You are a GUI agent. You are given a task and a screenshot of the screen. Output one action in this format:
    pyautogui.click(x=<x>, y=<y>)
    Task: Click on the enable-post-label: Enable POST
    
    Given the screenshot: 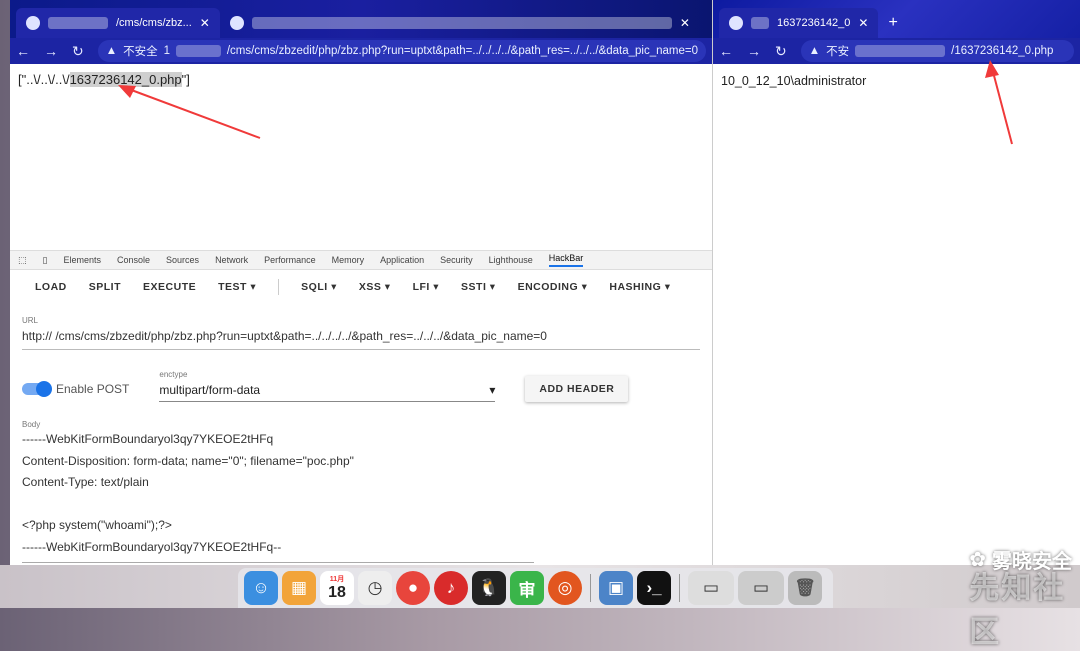 What is the action you would take?
    pyautogui.click(x=93, y=389)
    